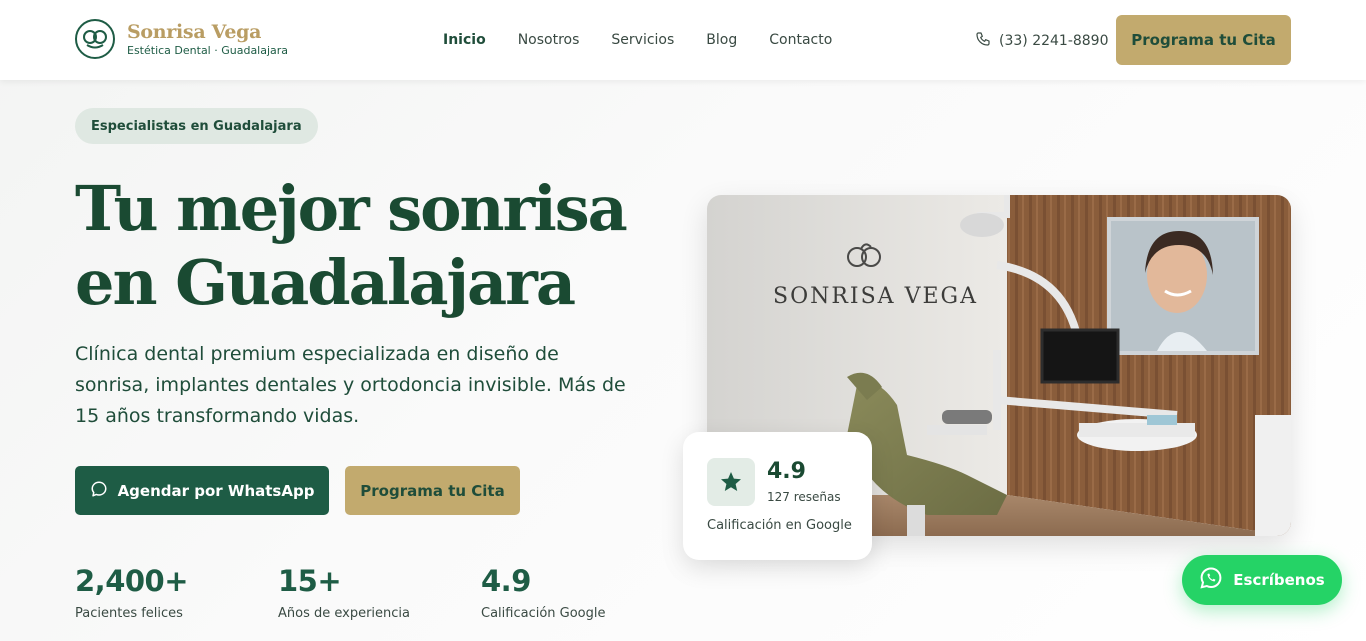  Describe the element at coordinates (506, 581) in the screenshot. I see `stat-value: 4.9` at that location.